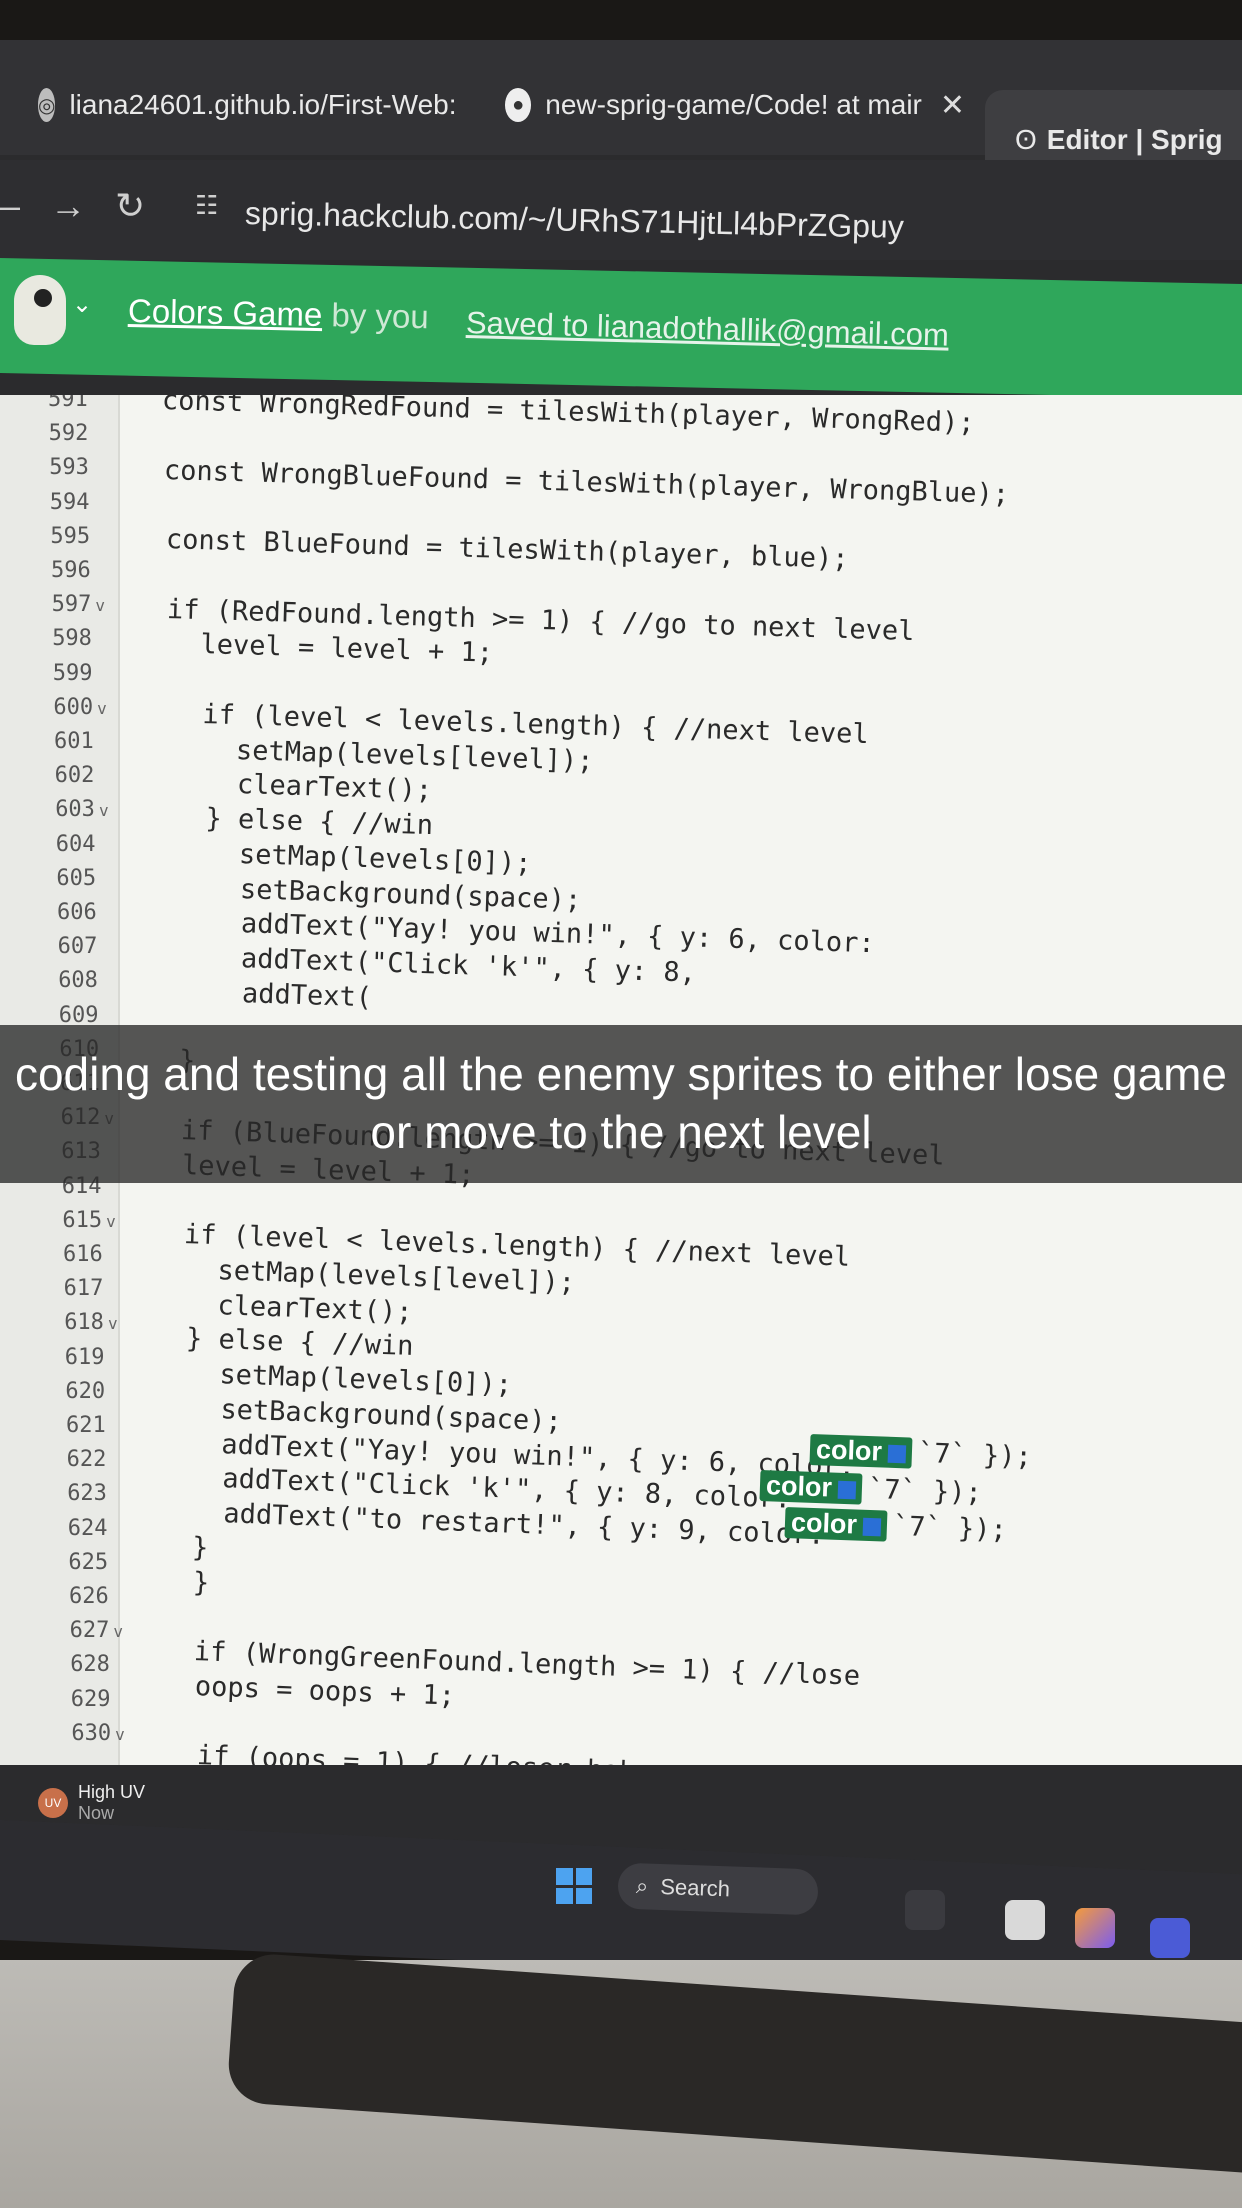 The height and width of the screenshot is (2208, 1242). I want to click on file-explorer-icon, so click(1025, 1920).